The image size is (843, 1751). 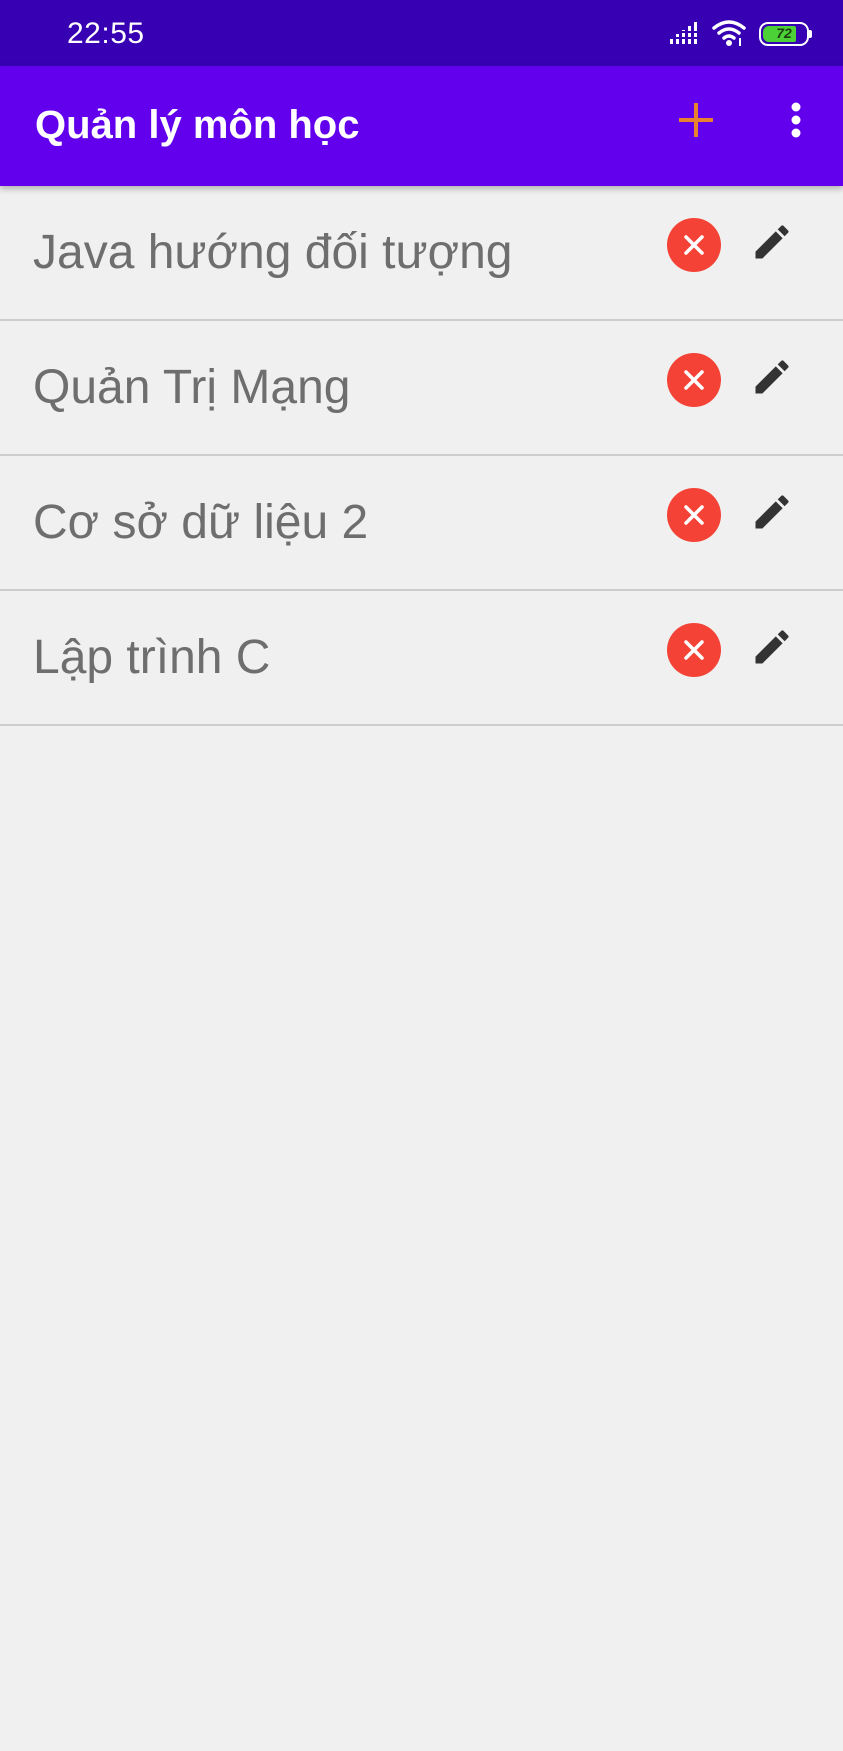 I want to click on subject-name: Lập trình C, so click(x=152, y=657).